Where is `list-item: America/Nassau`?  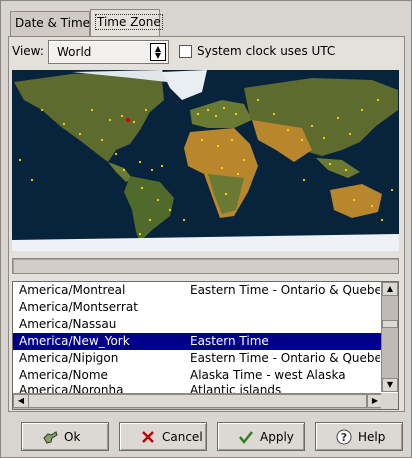 list-item: America/Nassau is located at coordinates (197, 324).